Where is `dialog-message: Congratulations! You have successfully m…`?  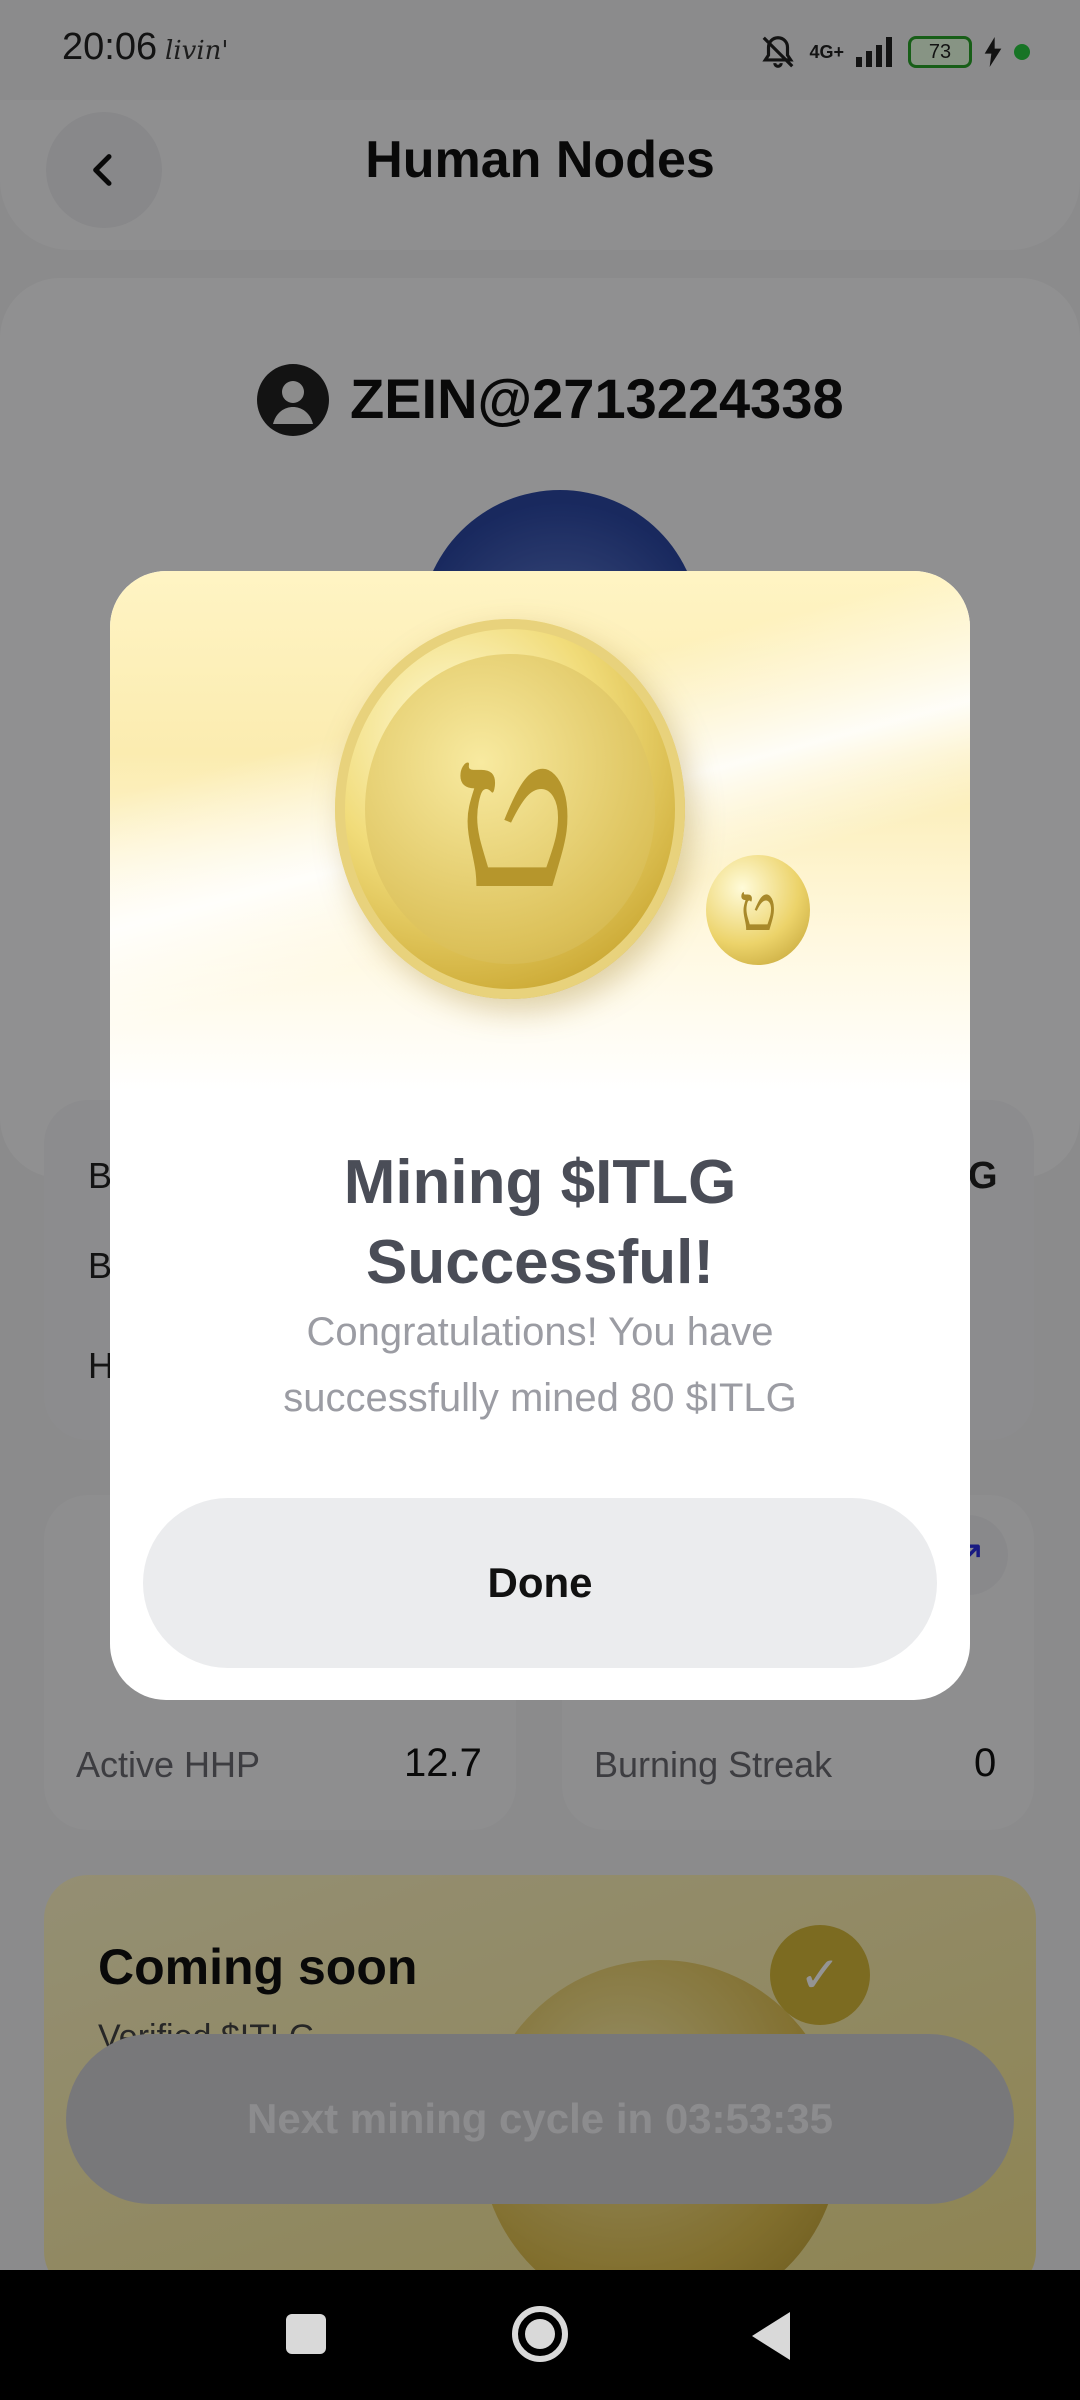
dialog-message: Congratulations! You have successfully m… is located at coordinates (540, 1365).